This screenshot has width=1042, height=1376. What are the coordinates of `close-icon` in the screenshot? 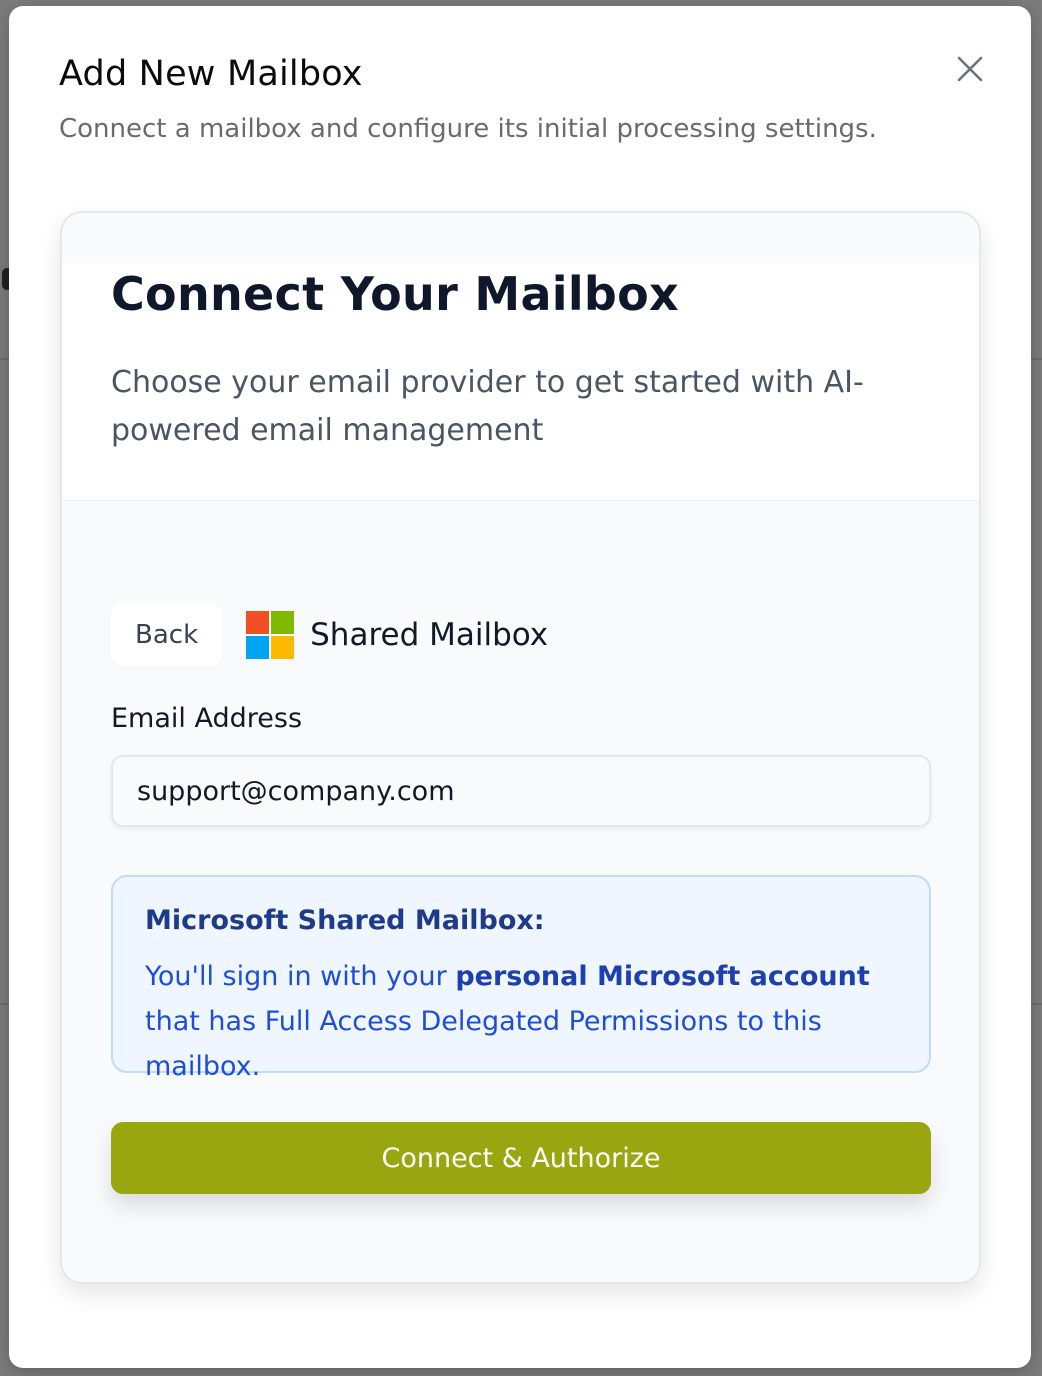 It's located at (970, 69).